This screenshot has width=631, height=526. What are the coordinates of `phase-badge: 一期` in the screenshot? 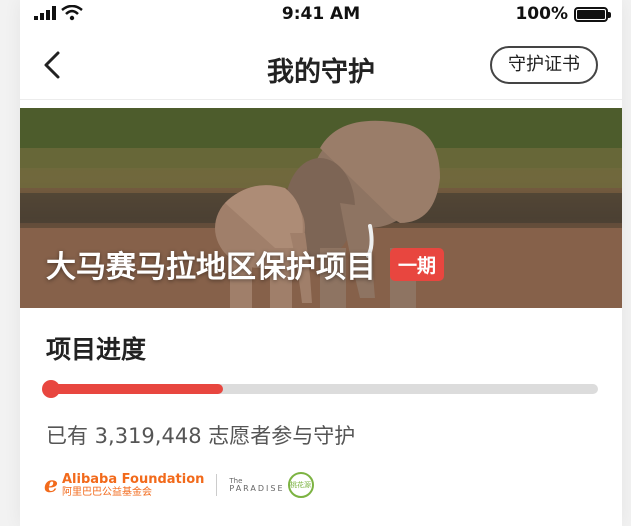 It's located at (417, 264).